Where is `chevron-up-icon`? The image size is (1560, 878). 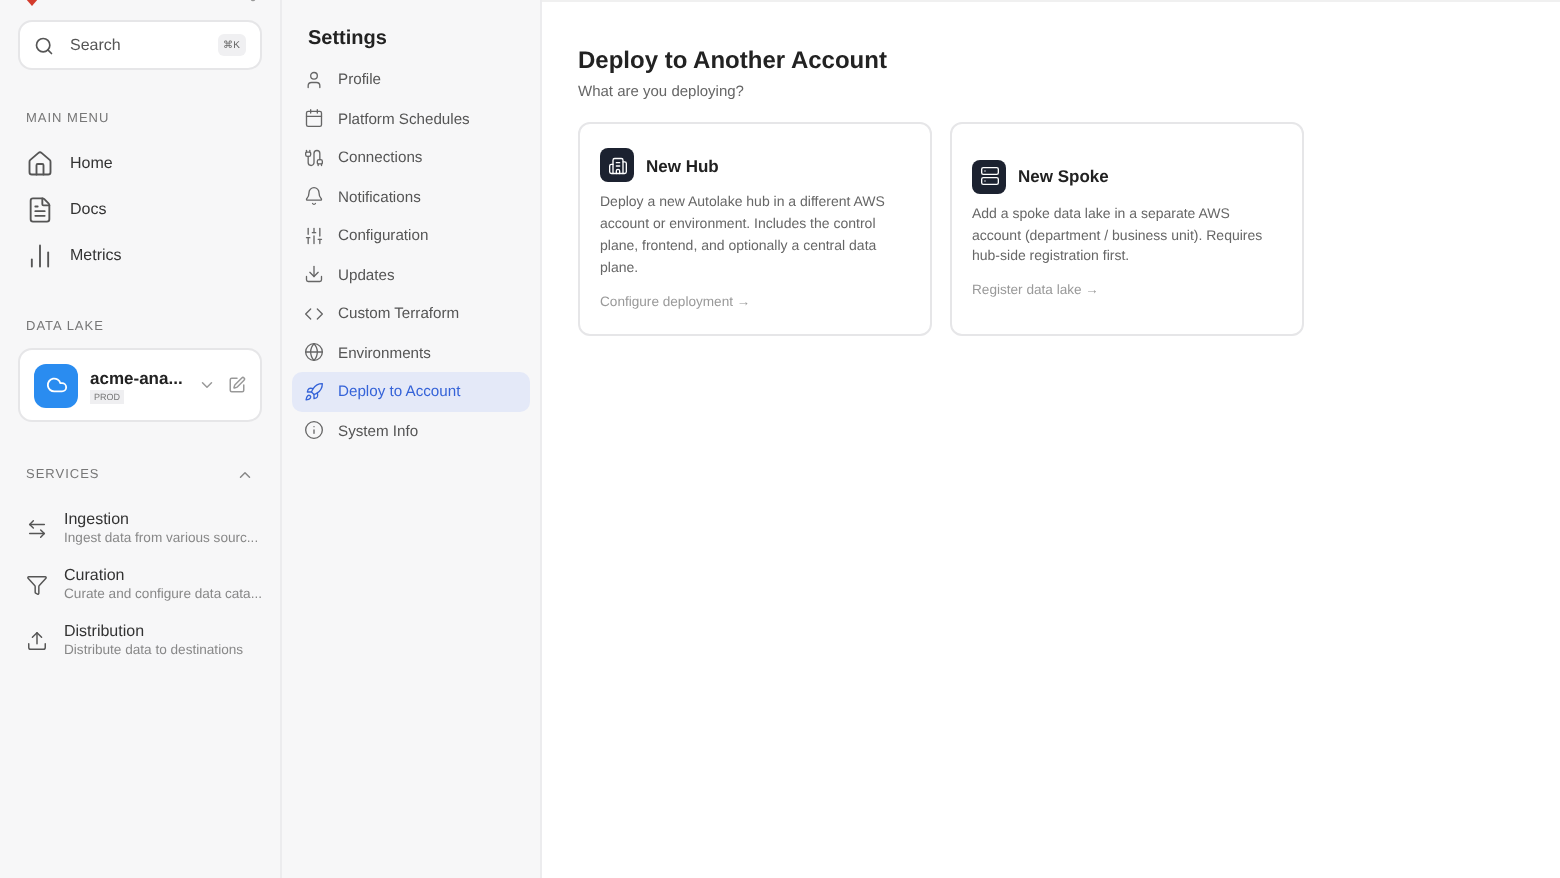 chevron-up-icon is located at coordinates (245, 475).